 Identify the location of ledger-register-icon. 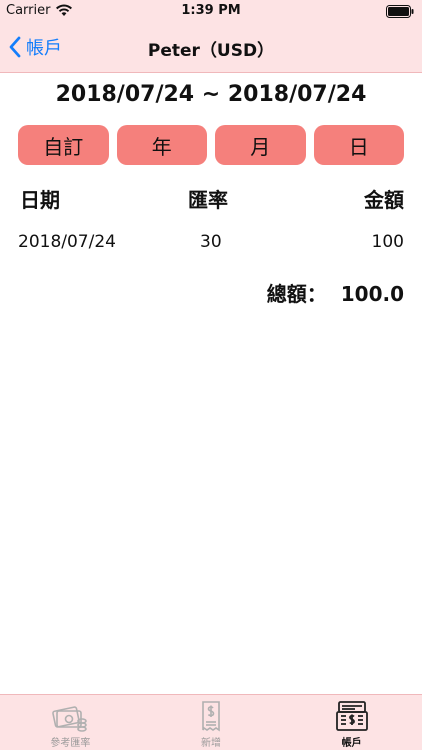
(351, 716).